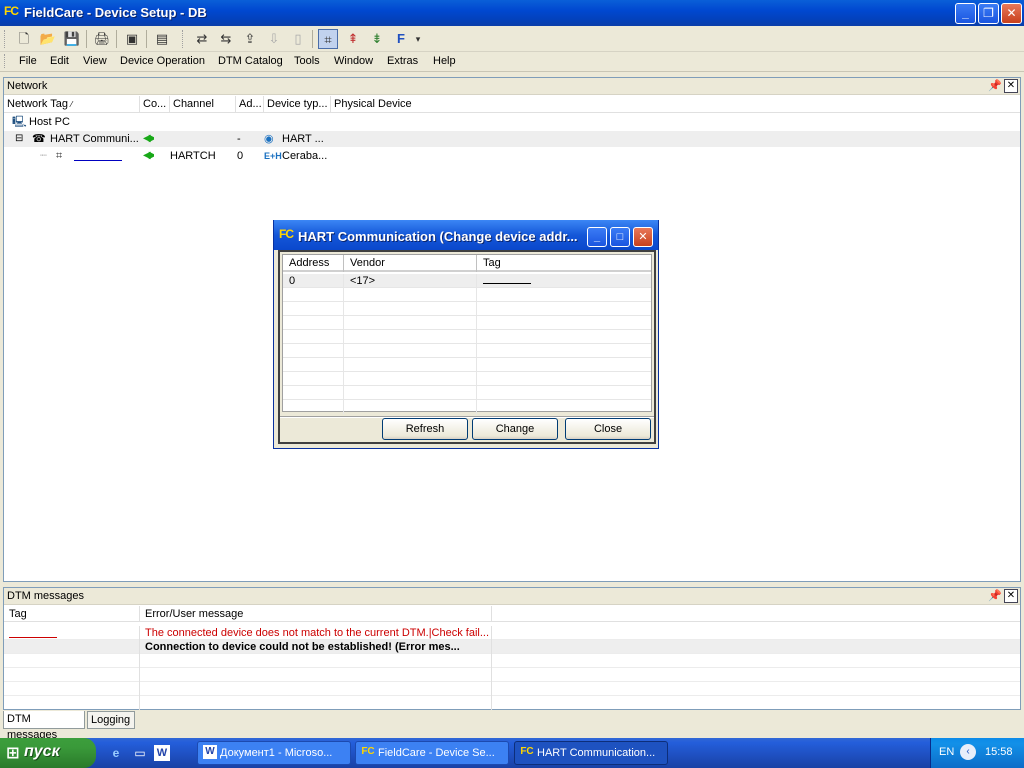 The height and width of the screenshot is (768, 1024). Describe the element at coordinates (307, 61) in the screenshot. I see `menu-tools: Tools` at that location.